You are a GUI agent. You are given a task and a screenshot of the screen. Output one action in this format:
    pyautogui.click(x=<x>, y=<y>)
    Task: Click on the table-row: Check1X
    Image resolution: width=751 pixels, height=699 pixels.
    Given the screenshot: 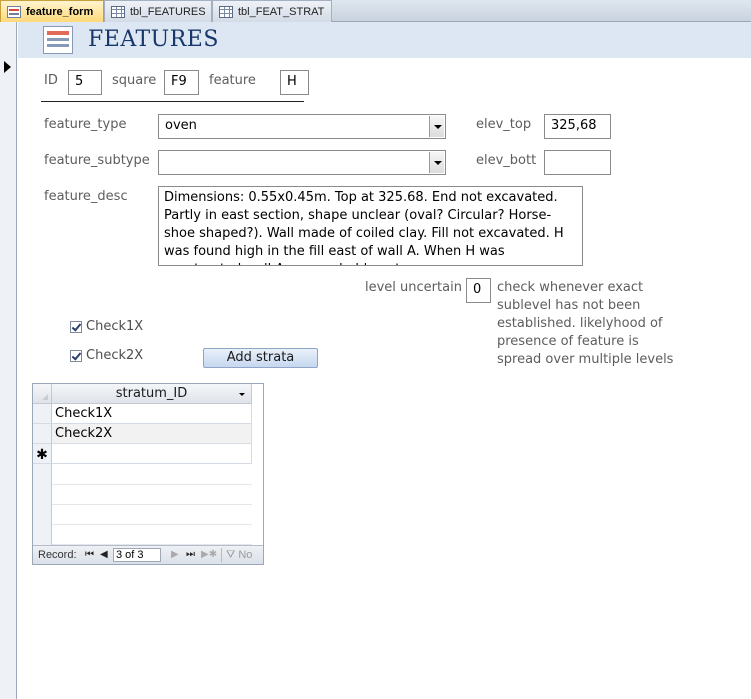 What is the action you would take?
    pyautogui.click(x=142, y=414)
    